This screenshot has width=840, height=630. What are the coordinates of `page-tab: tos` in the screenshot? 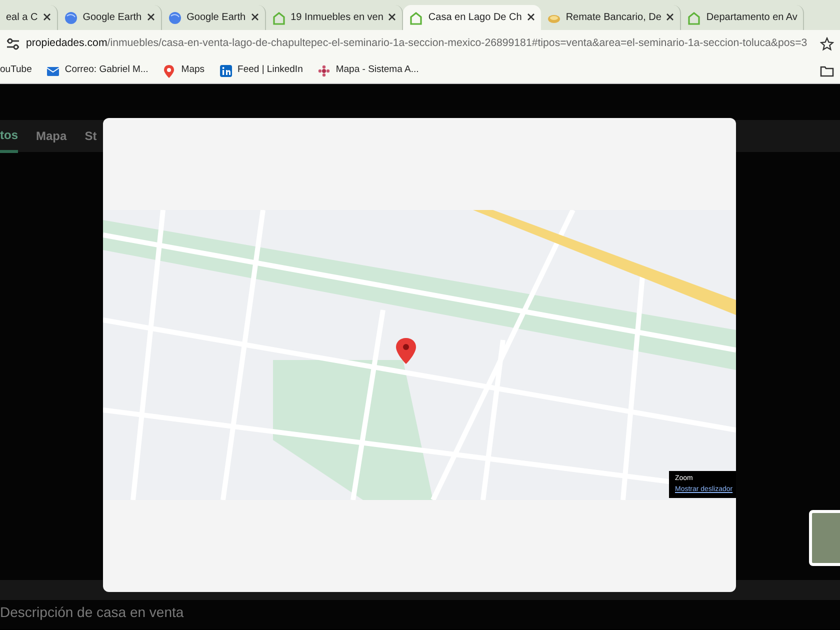 It's located at (9, 136).